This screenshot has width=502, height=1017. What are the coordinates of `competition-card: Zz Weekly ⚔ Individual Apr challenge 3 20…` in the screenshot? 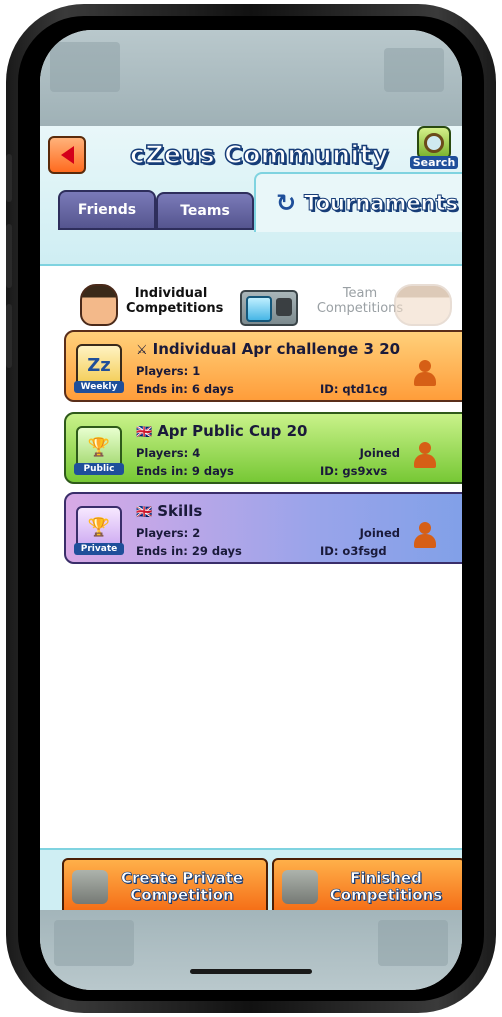 It's located at (263, 366).